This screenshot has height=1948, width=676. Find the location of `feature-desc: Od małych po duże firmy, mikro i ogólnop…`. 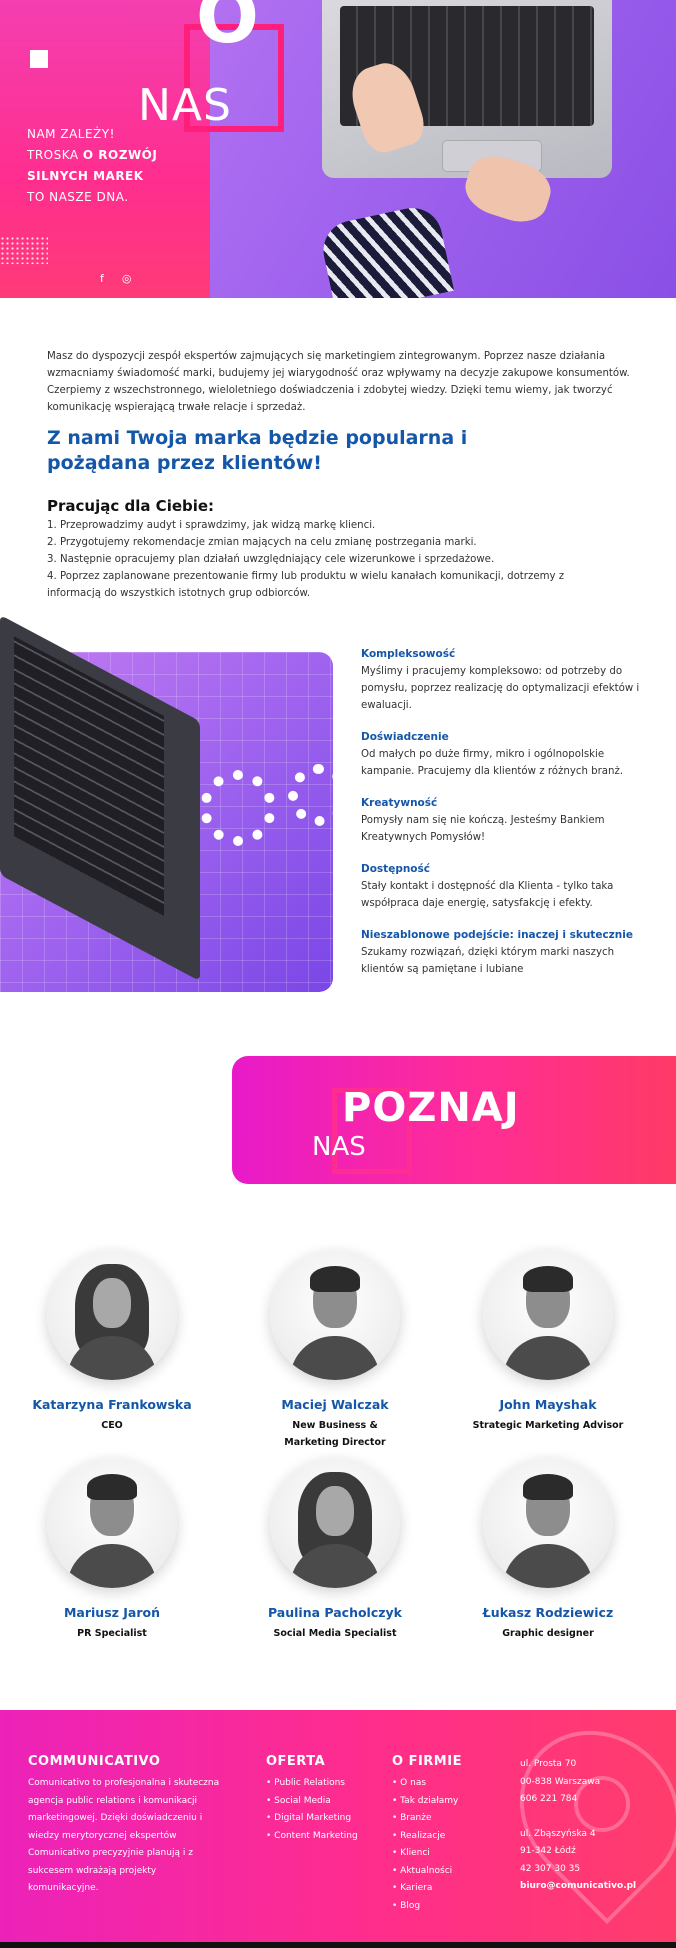

feature-desc: Od małych po duże firmy, mikro i ogólnop… is located at coordinates (492, 763).